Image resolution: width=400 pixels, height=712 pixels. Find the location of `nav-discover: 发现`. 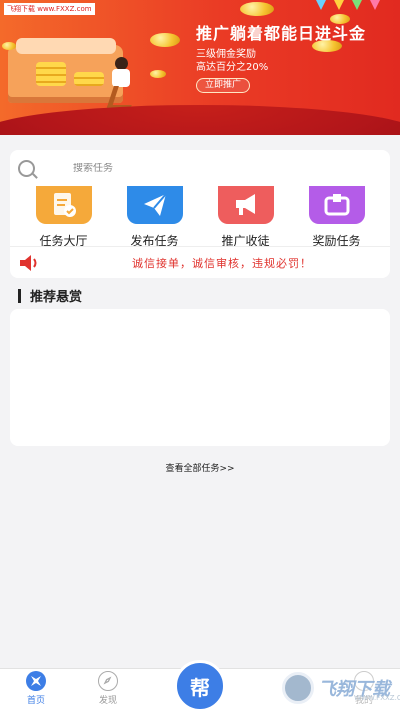

nav-discover: 发现 is located at coordinates (108, 688).